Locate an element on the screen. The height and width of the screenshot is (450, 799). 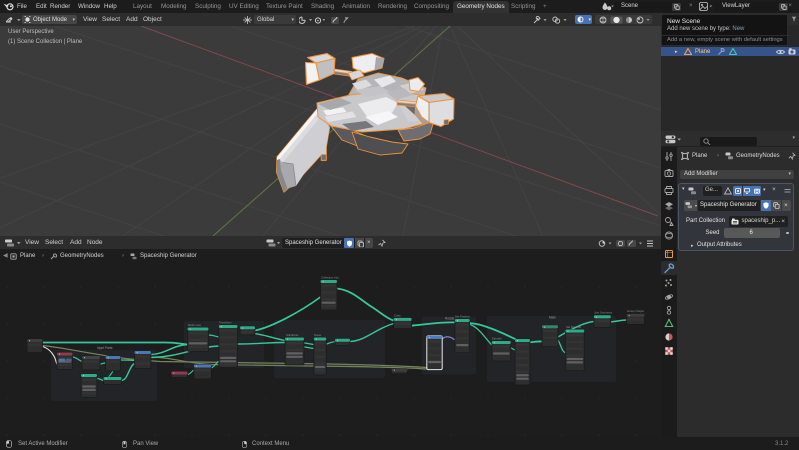
svg-text: Join Geometry is located at coordinates (603, 313).